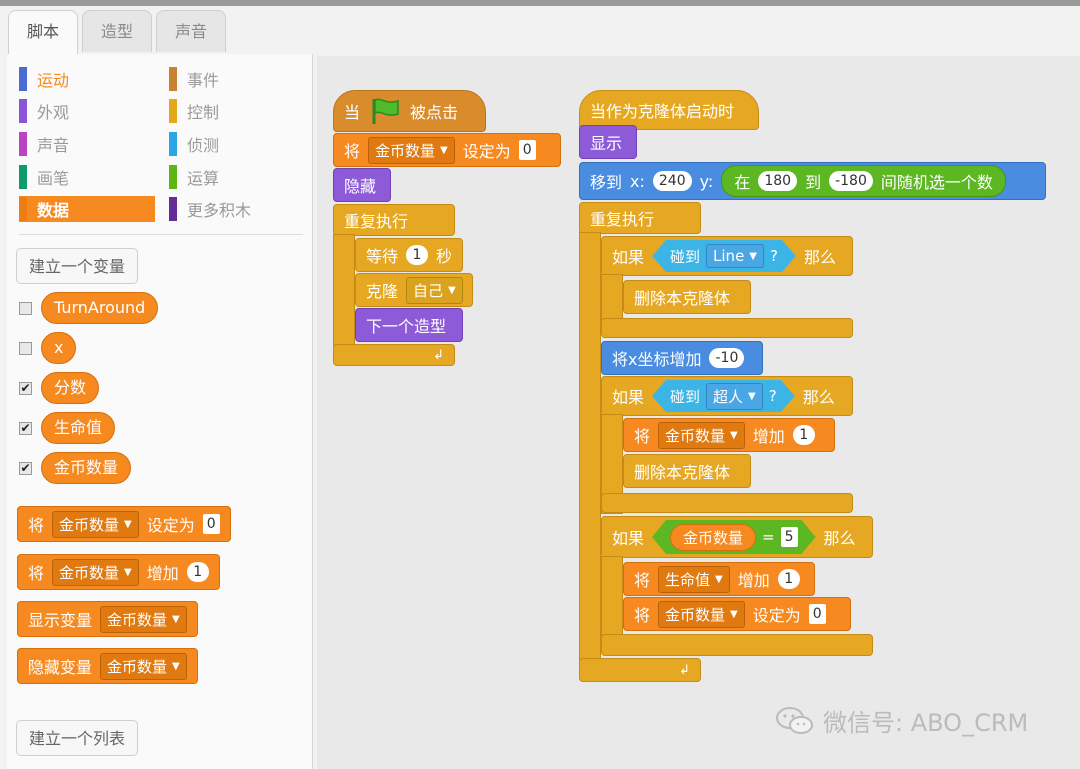  Describe the element at coordinates (234, 209) in the screenshot. I see `category-more-blocks: 更多积木` at that location.